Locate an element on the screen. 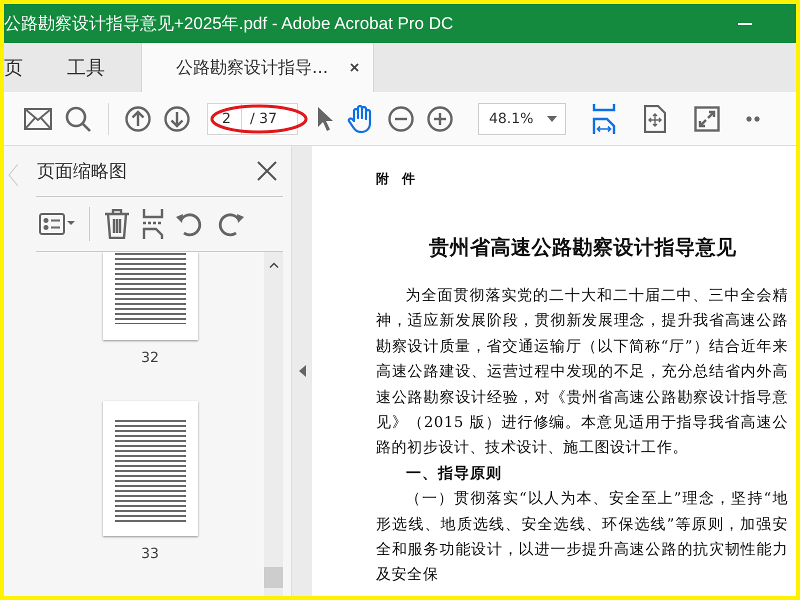  trash-icon is located at coordinates (117, 224).